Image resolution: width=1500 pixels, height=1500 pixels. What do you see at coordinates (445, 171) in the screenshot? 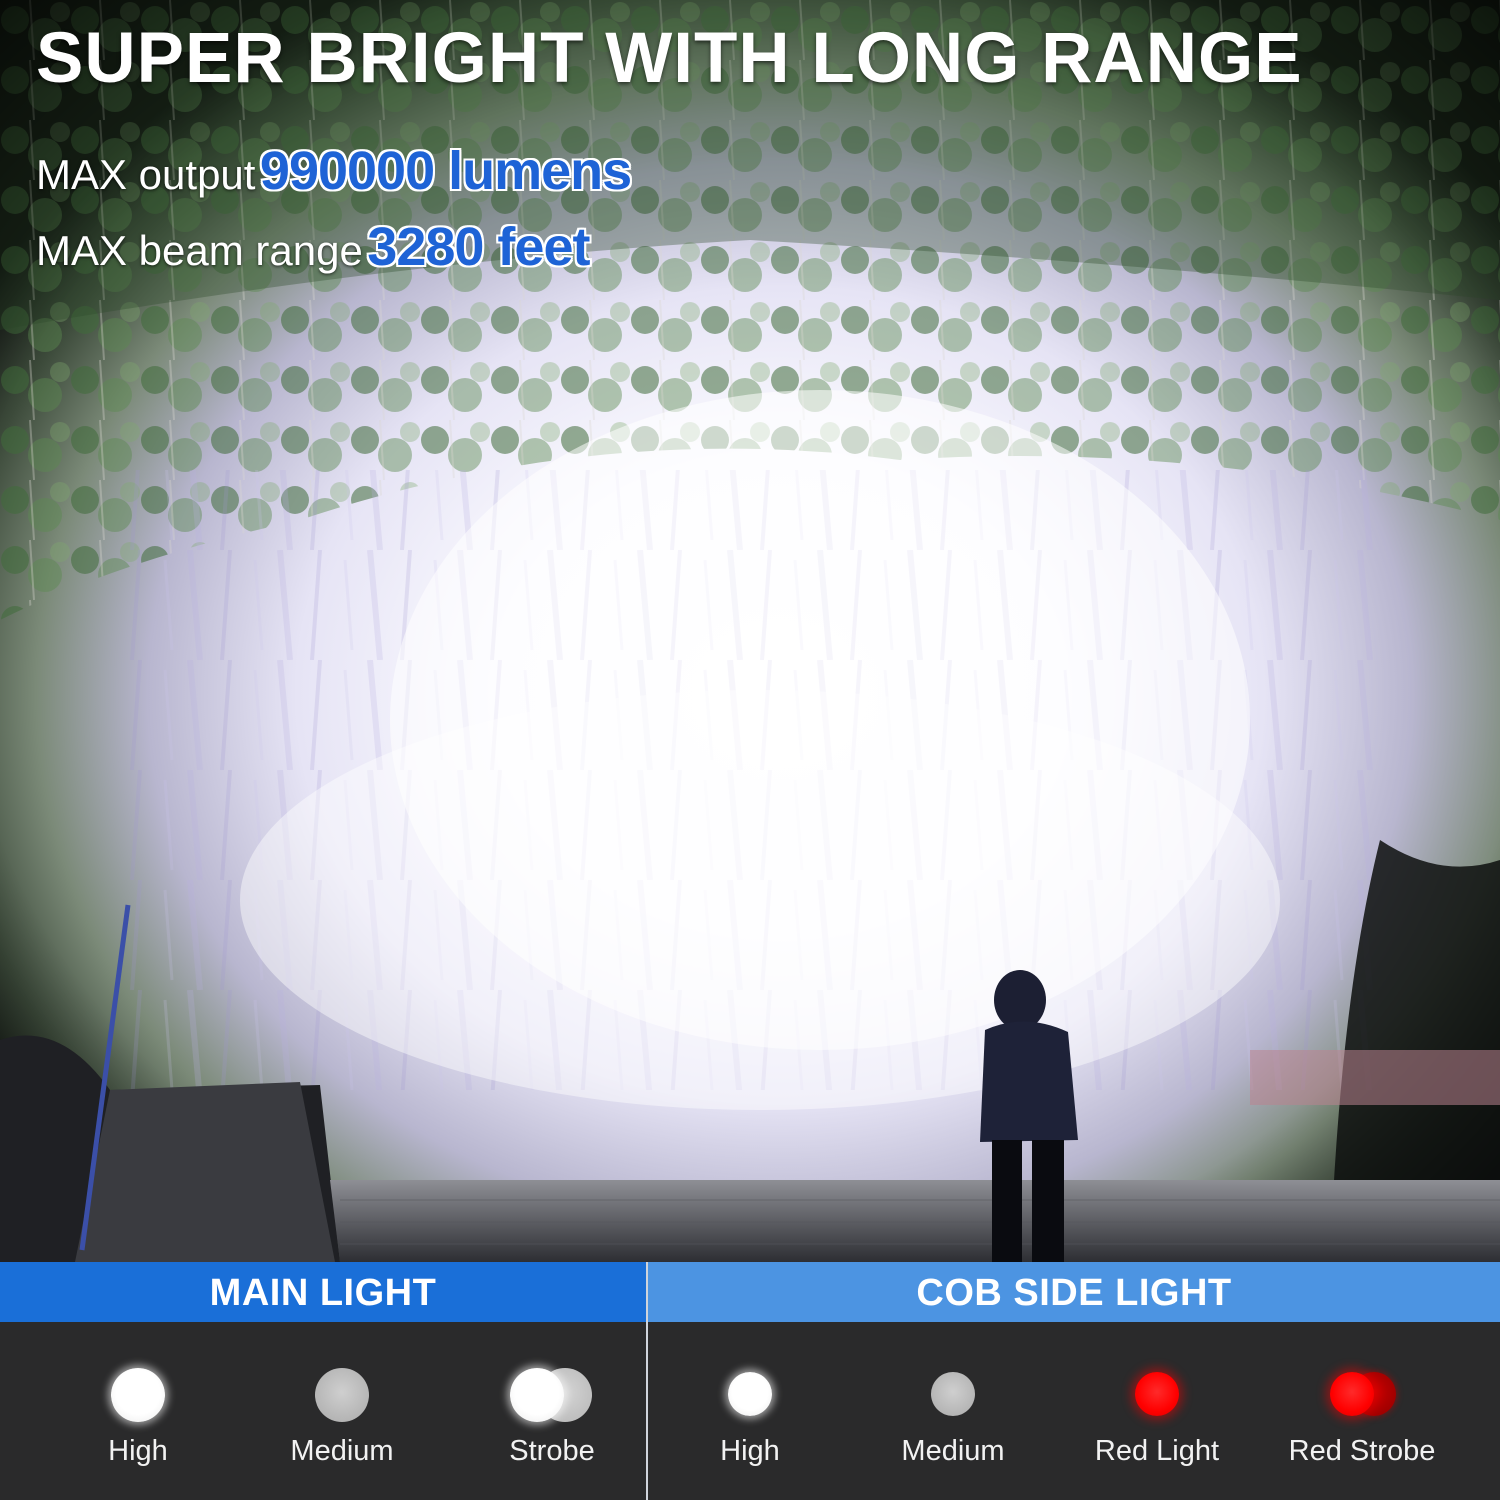
I see `max-output-value: 990000 lumens` at bounding box center [445, 171].